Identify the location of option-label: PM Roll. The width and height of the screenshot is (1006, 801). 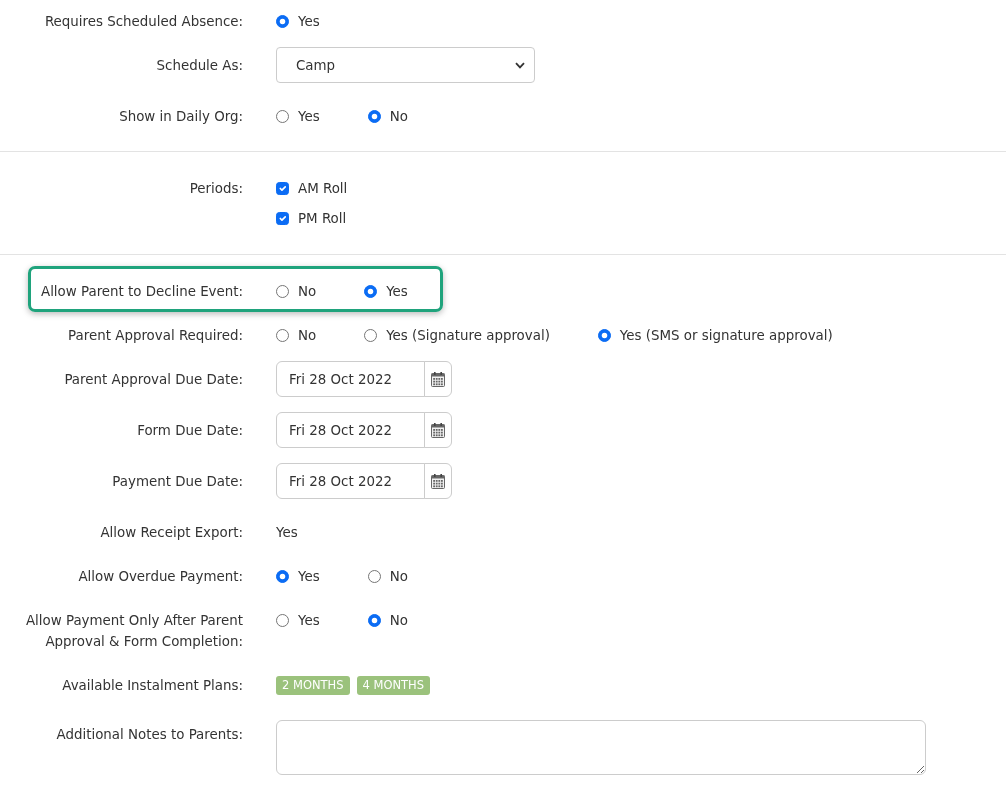
(322, 218).